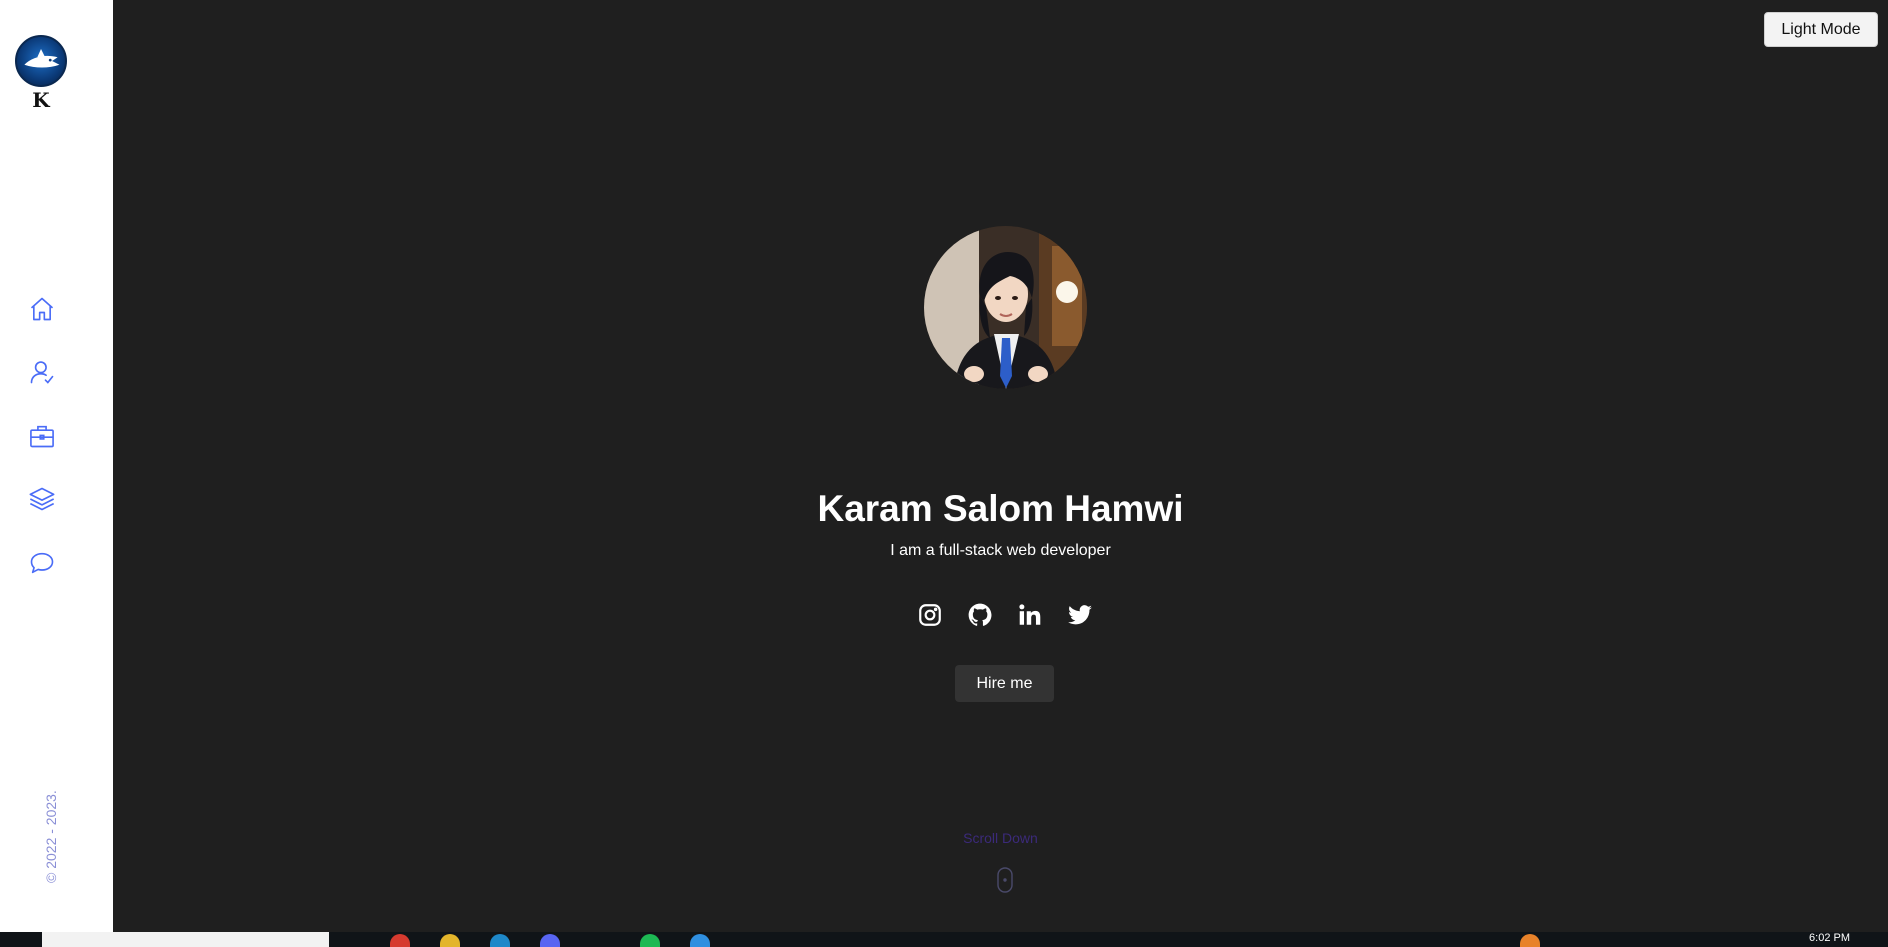 This screenshot has height=947, width=1888. What do you see at coordinates (1821, 29) in the screenshot?
I see `light-mode-button: Light Mode` at bounding box center [1821, 29].